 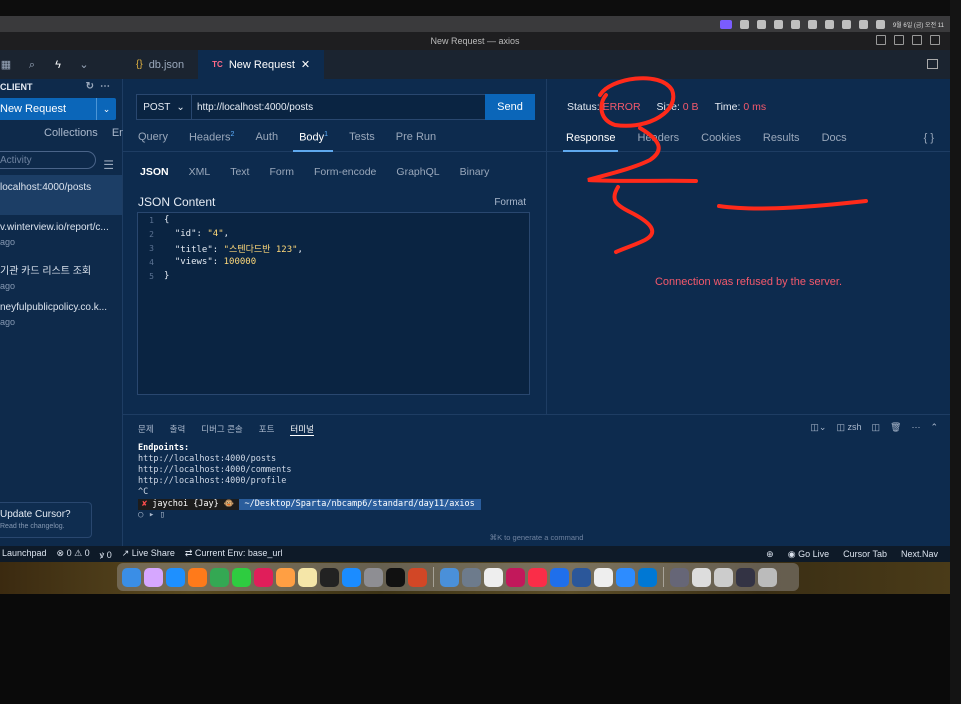 What do you see at coordinates (351, 577) in the screenshot?
I see `app-store-icon` at bounding box center [351, 577].